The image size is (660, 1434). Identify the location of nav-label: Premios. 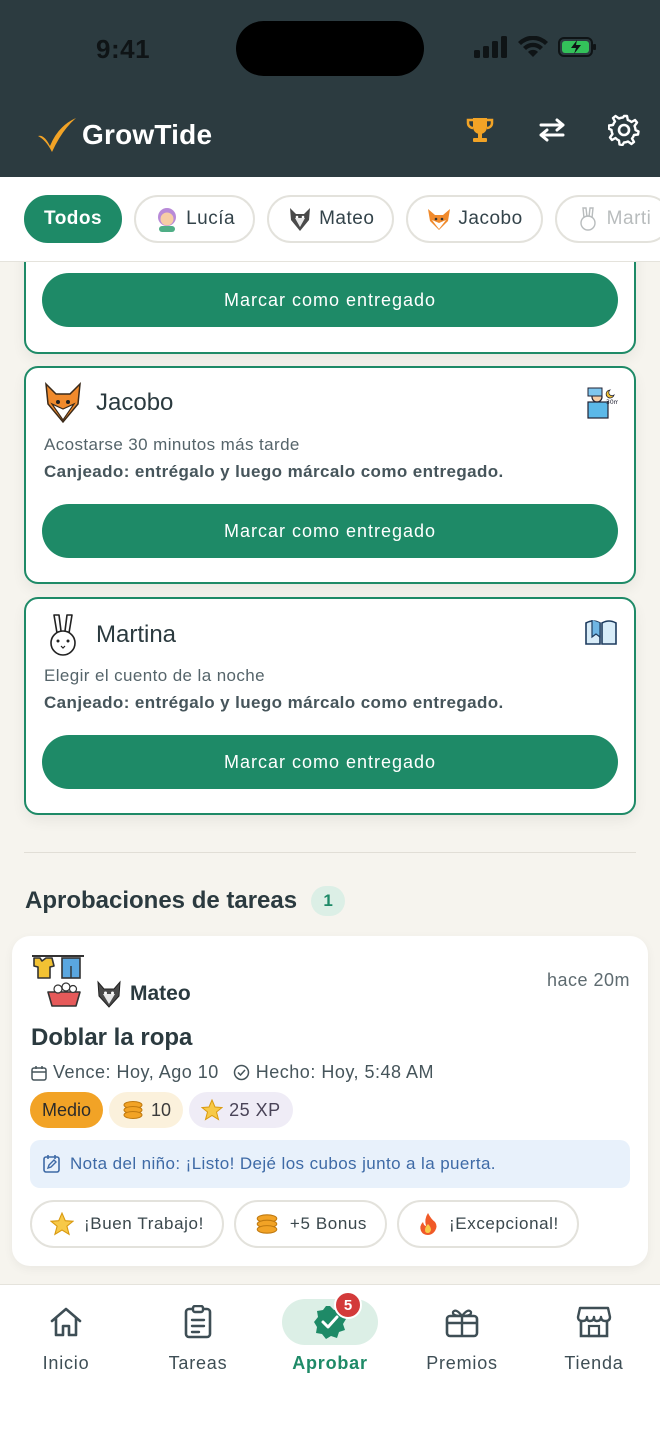
(462, 1363).